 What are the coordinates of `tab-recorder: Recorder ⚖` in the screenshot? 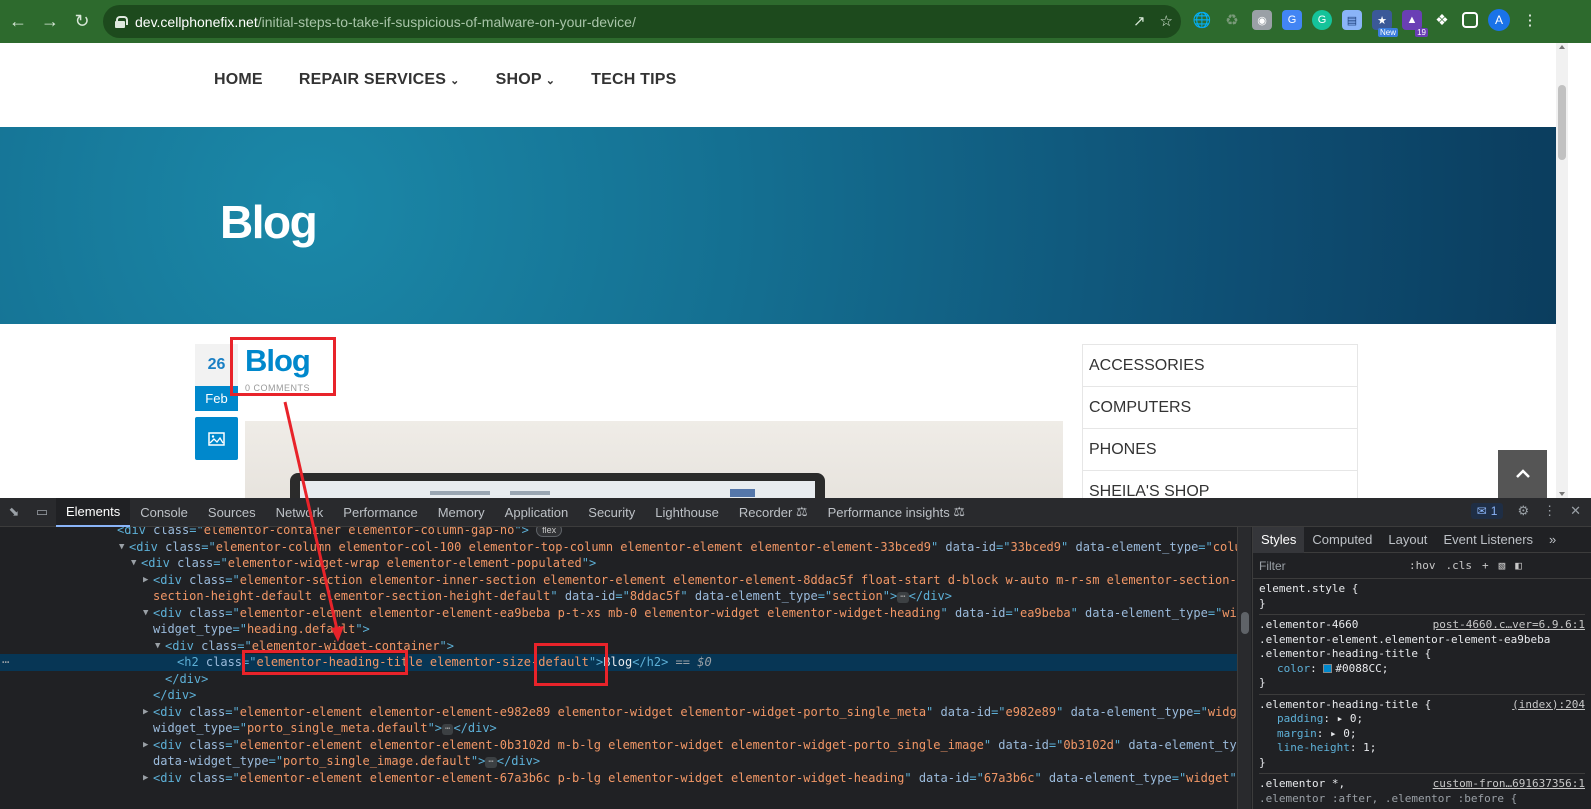 It's located at (773, 512).